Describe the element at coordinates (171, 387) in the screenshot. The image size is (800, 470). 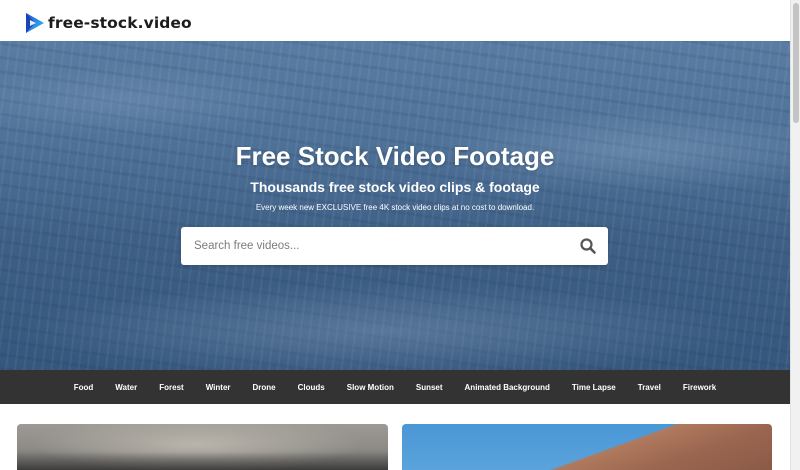
I see `category-link-forest: Forest` at that location.